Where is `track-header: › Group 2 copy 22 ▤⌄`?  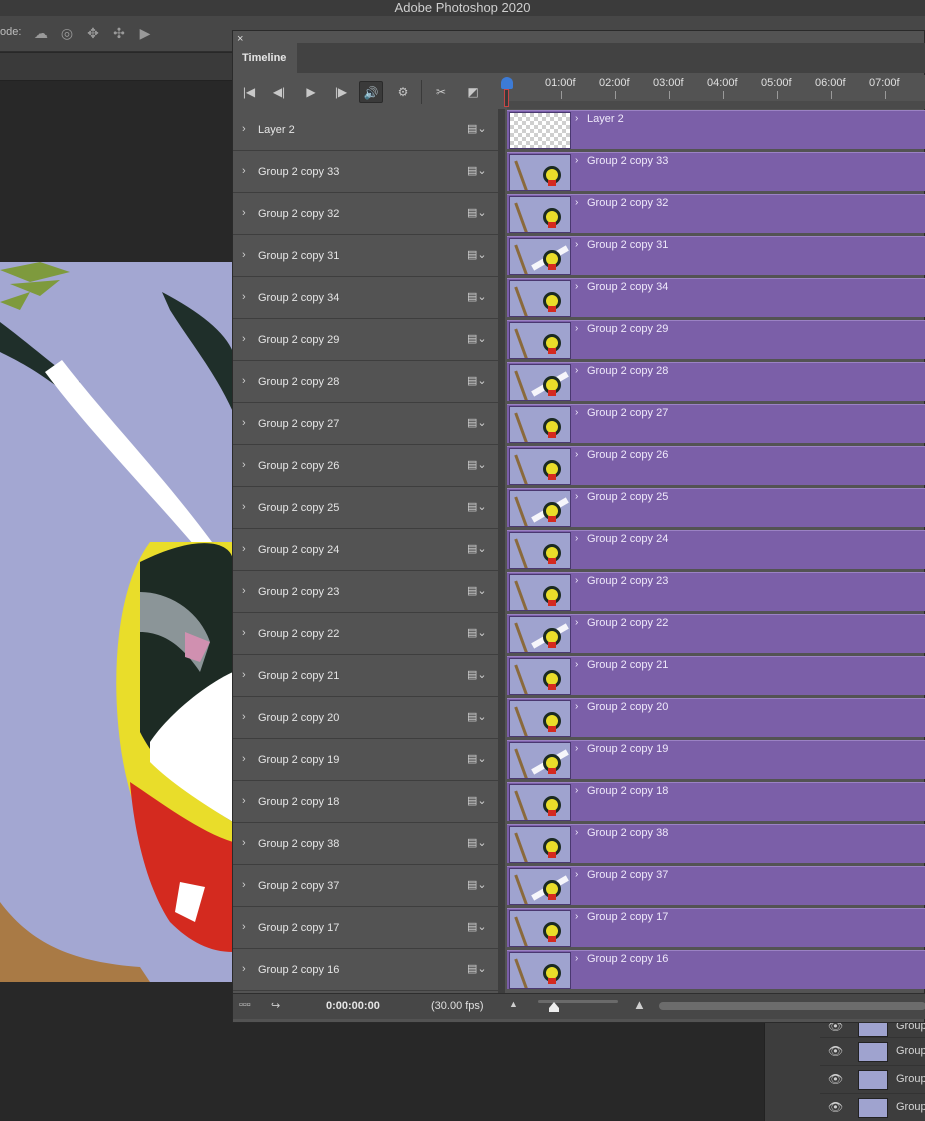 track-header: › Group 2 copy 22 ▤⌄ is located at coordinates (365, 634).